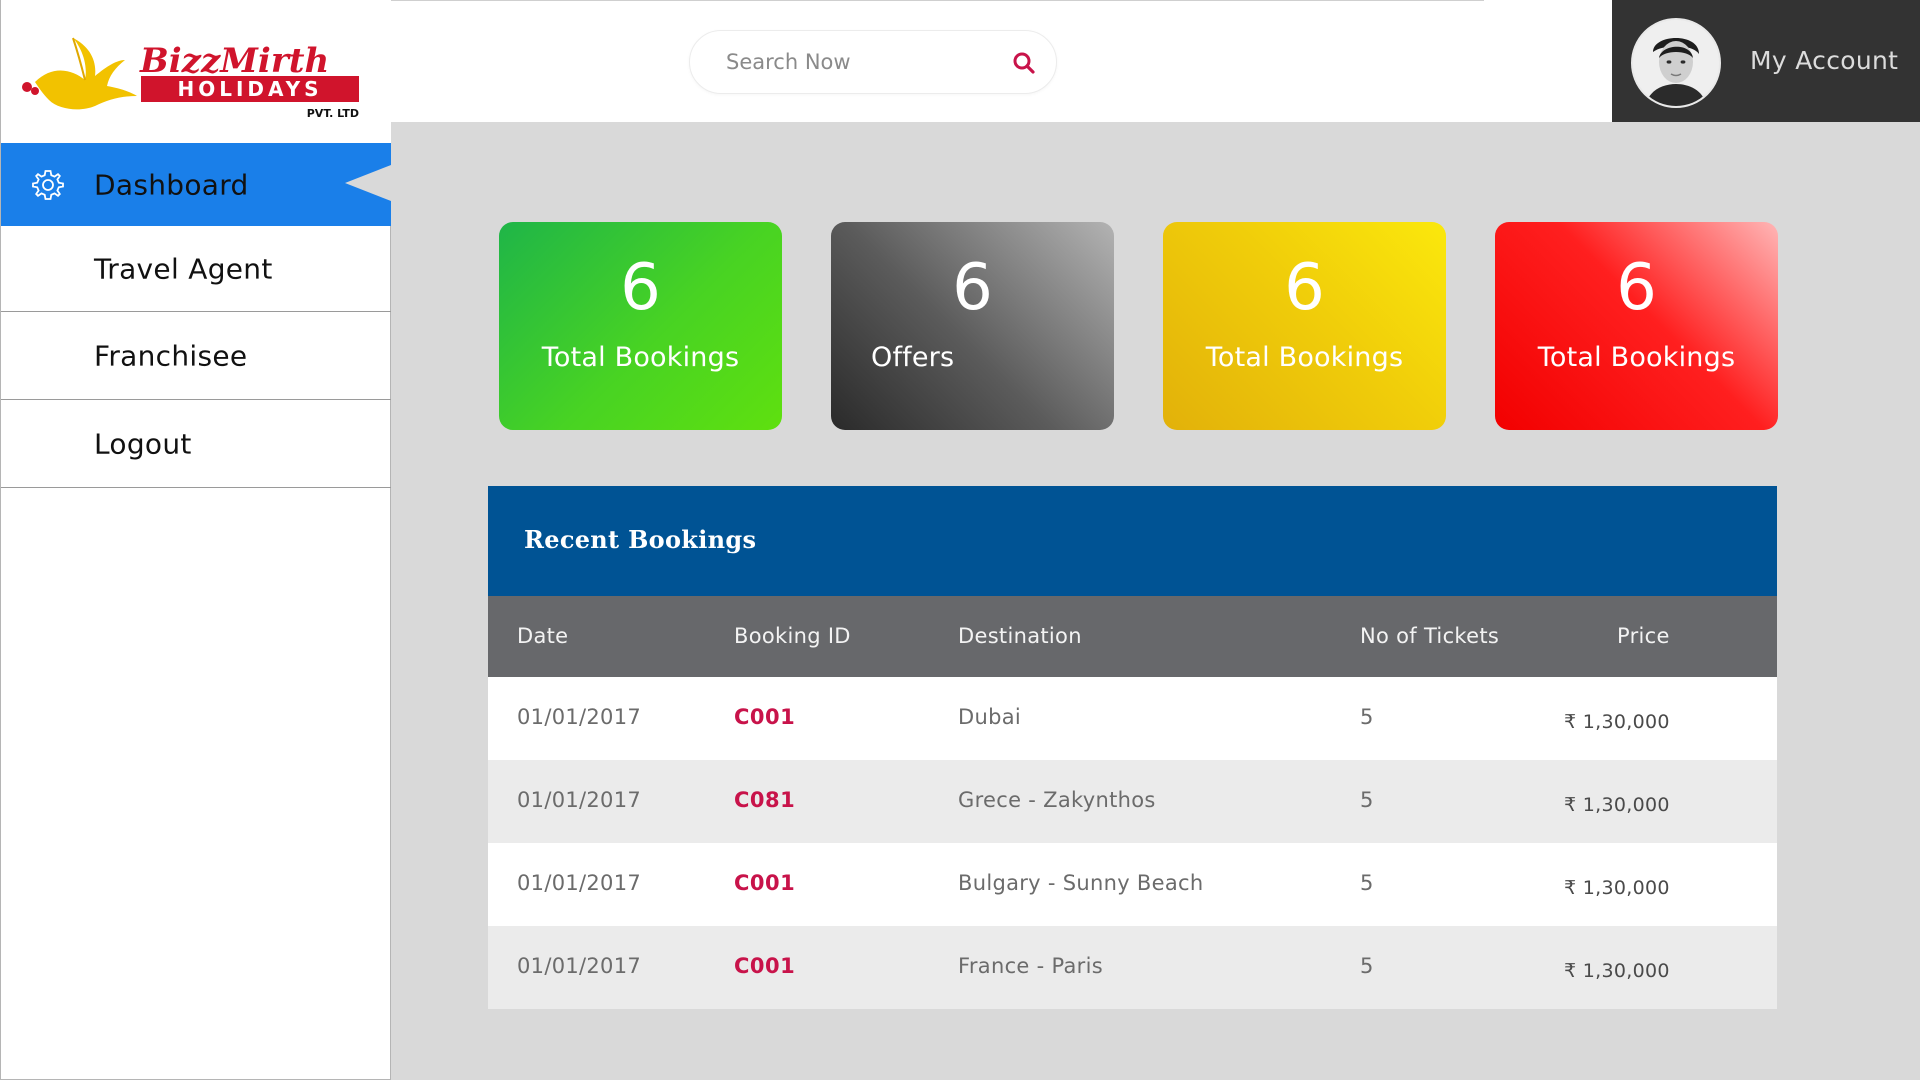 This screenshot has width=1920, height=1080. I want to click on search-icon, so click(1024, 63).